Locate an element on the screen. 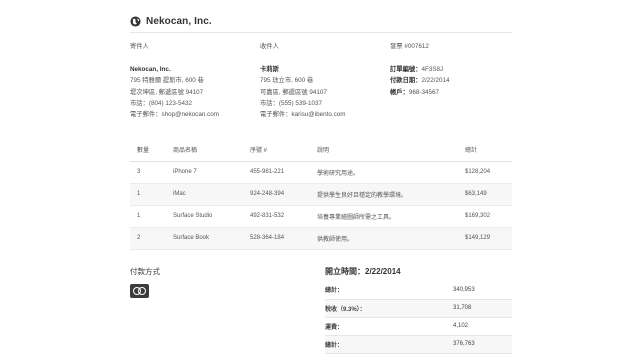  summary-value: 340,953 is located at coordinates (482, 290).